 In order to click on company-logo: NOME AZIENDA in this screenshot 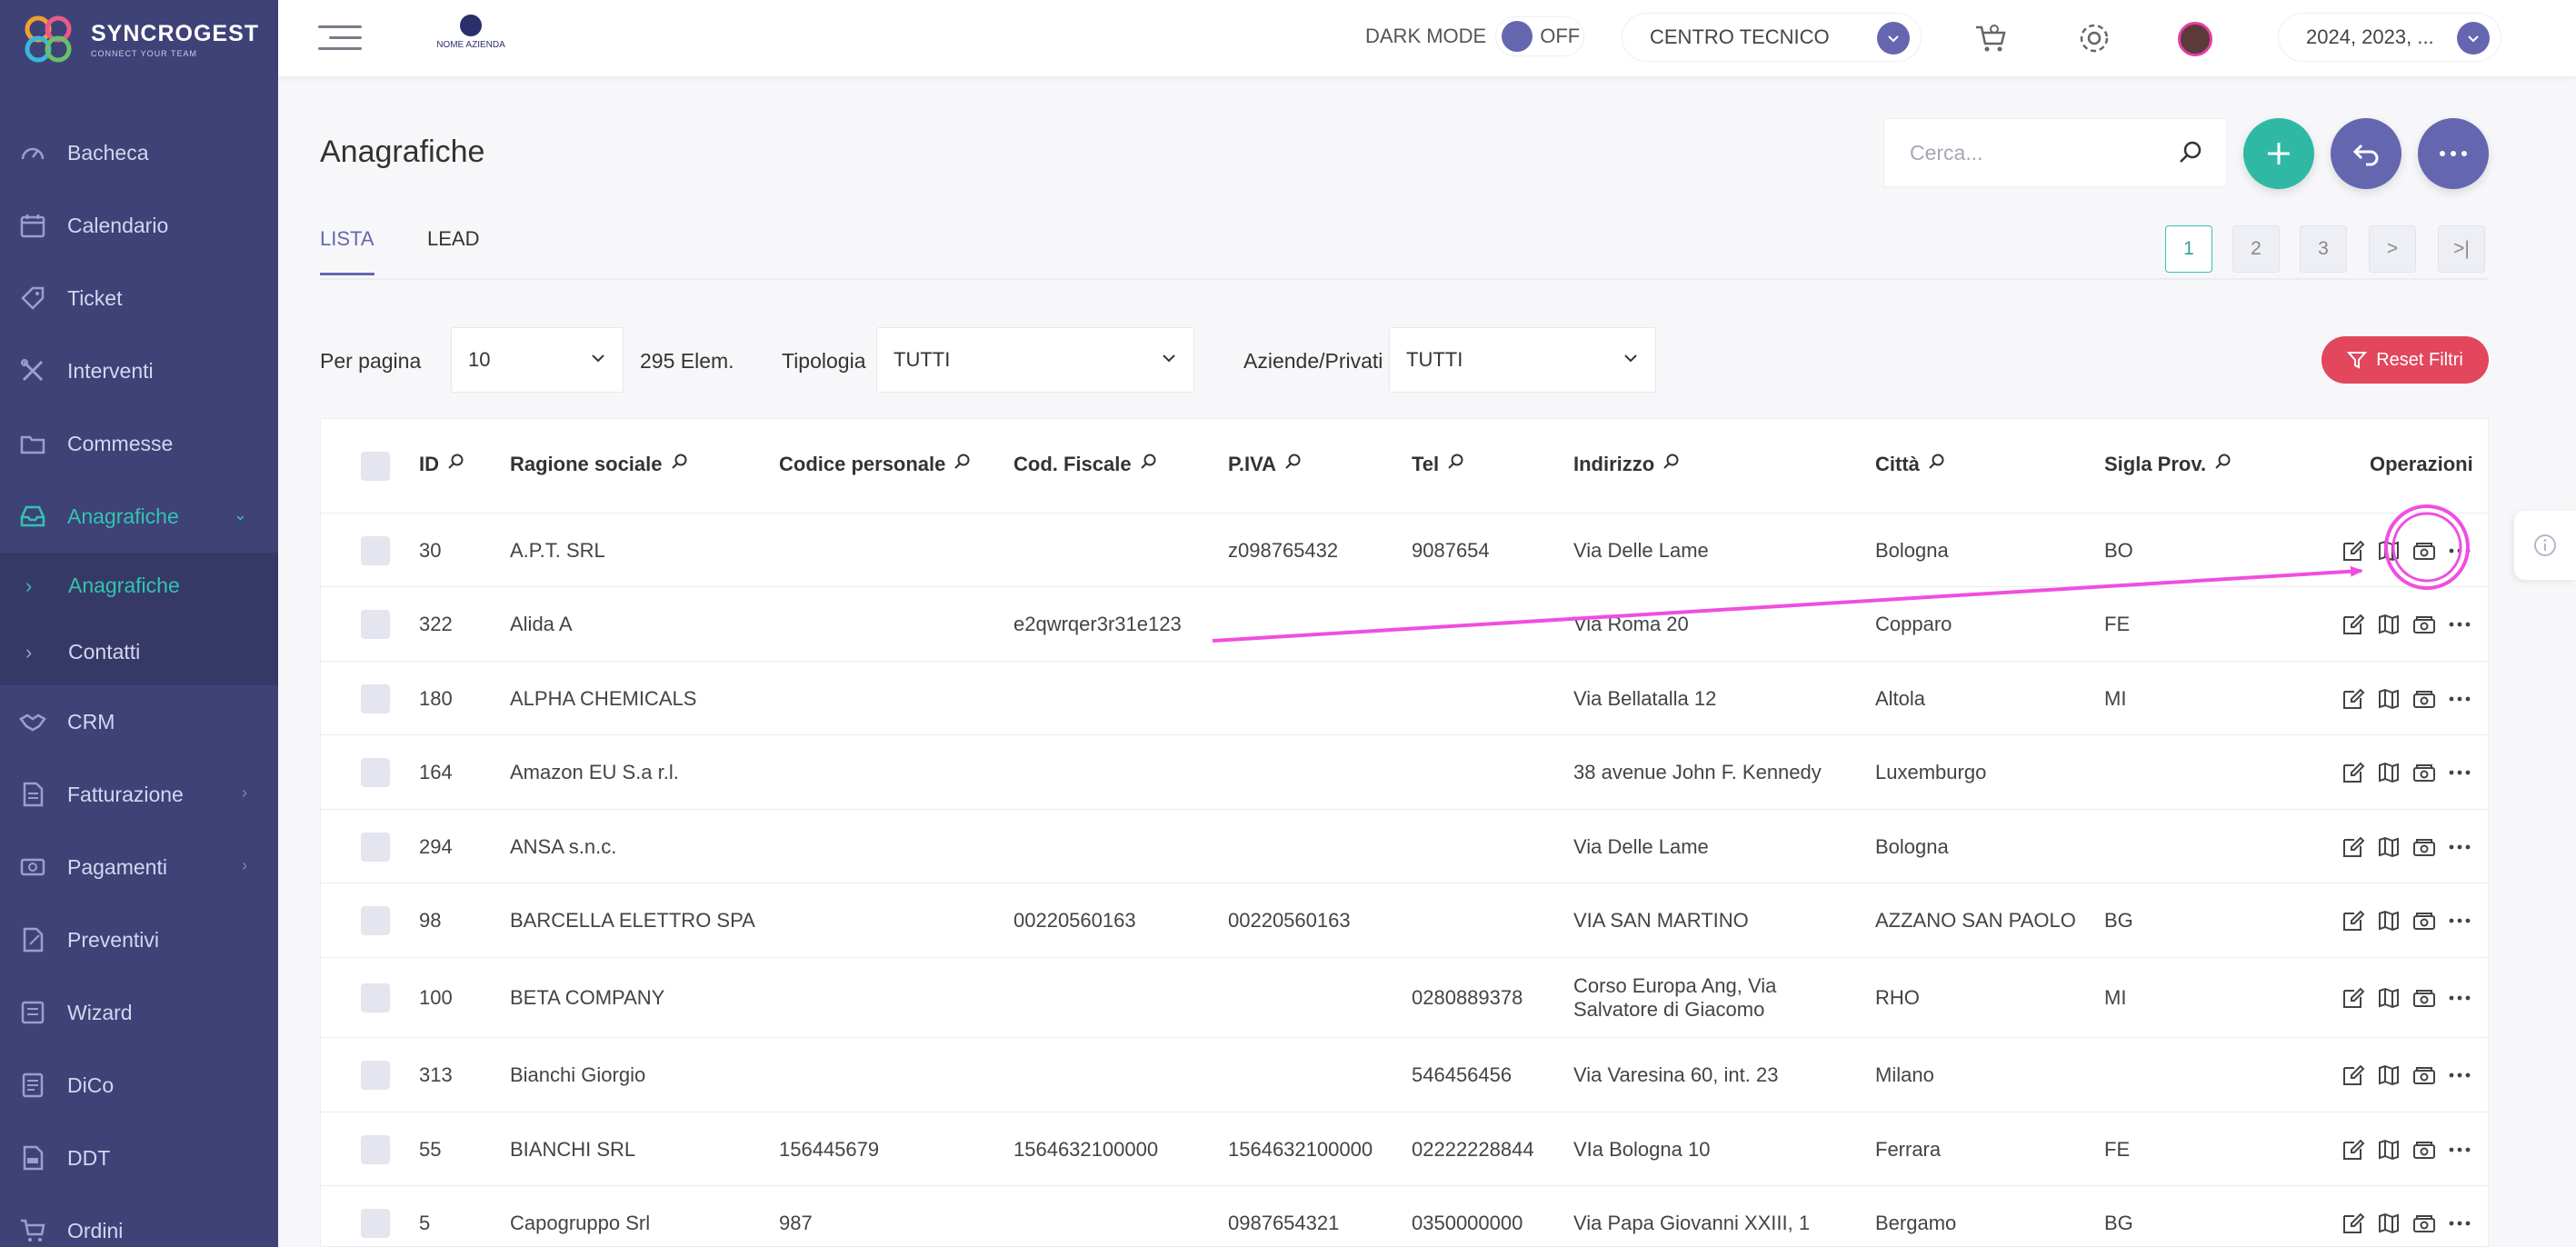, I will do `click(470, 36)`.